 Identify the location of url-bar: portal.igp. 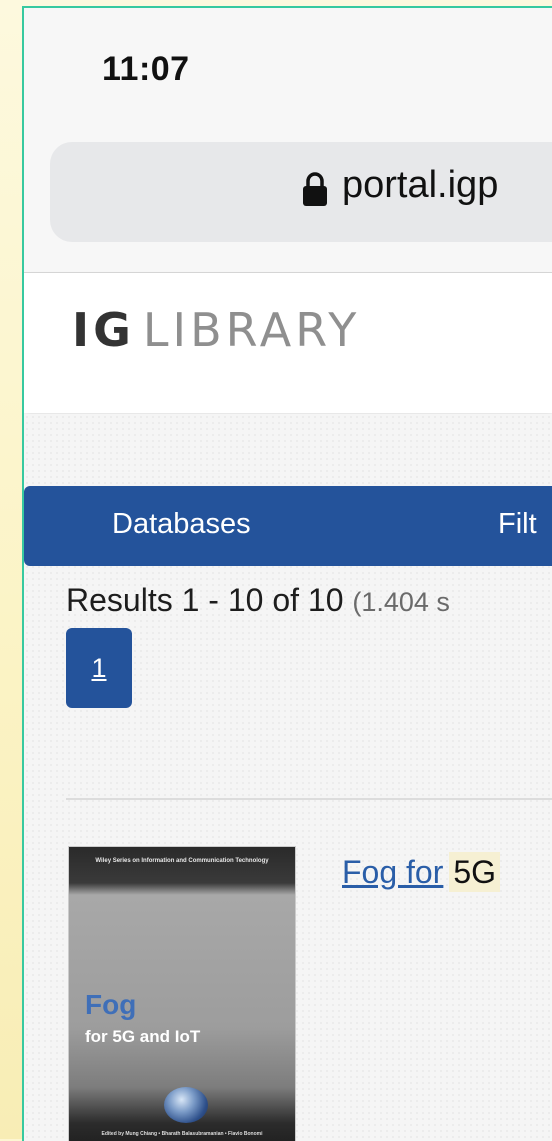
(301, 192).